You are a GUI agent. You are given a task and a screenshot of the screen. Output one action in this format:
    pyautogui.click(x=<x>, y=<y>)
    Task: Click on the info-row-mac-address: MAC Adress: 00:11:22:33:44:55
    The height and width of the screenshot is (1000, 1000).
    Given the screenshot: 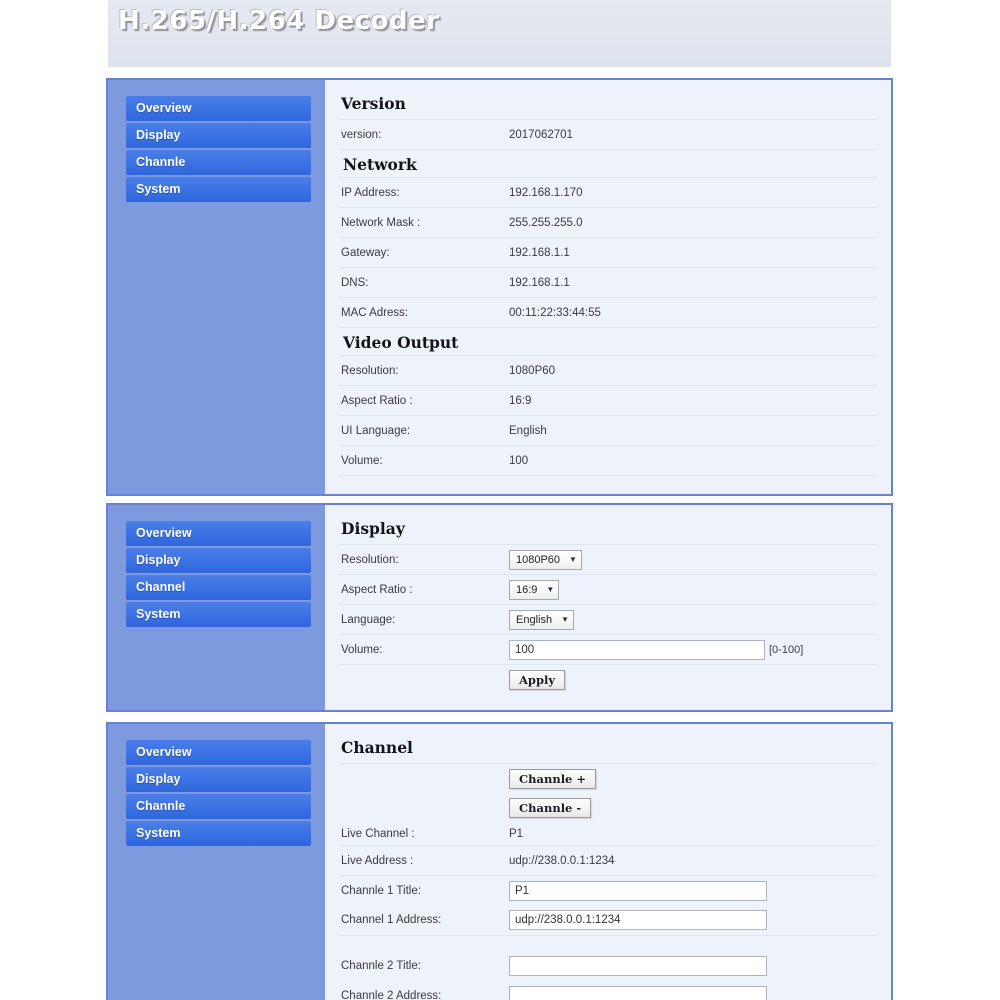 What is the action you would take?
    pyautogui.click(x=608, y=312)
    